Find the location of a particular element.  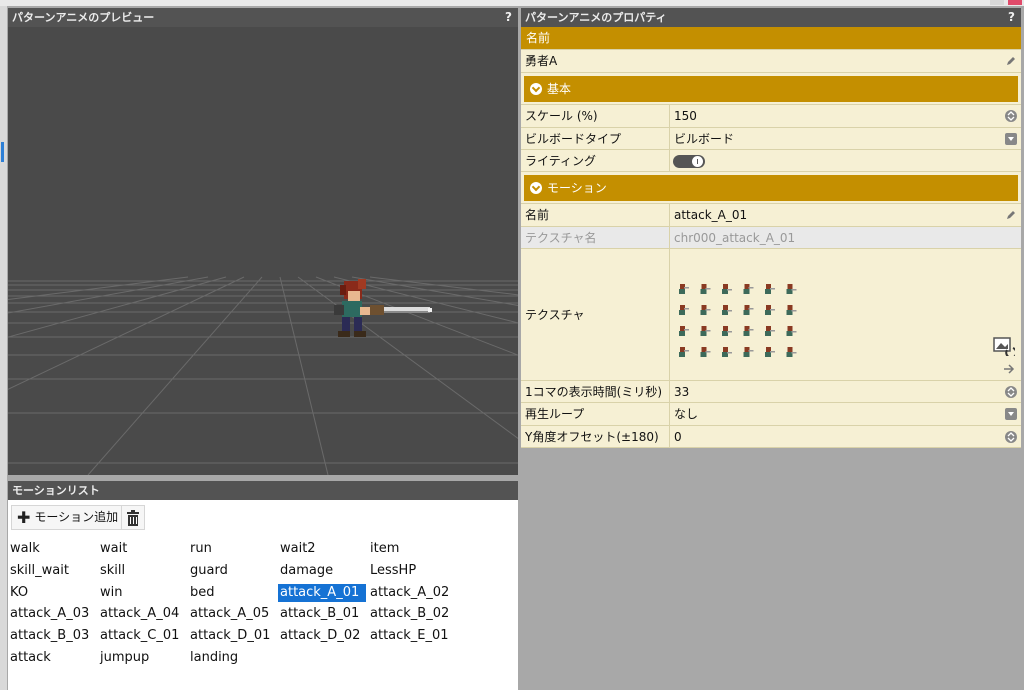

motion-list-item: KO is located at coordinates (53, 593).